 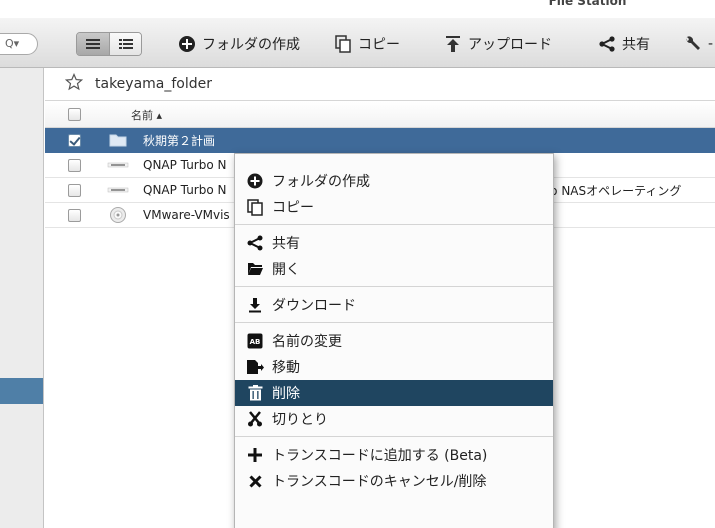 I want to click on tools-button: -, so click(x=698, y=44).